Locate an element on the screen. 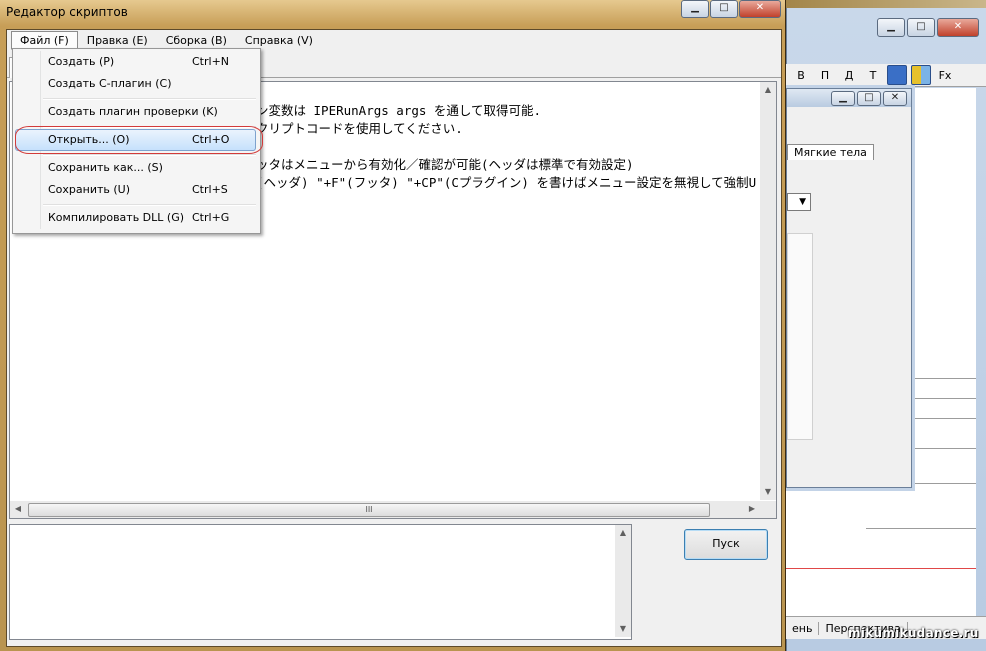  menu-item-new-check-plugin: Создать плагин проверки (K) is located at coordinates (135, 112).